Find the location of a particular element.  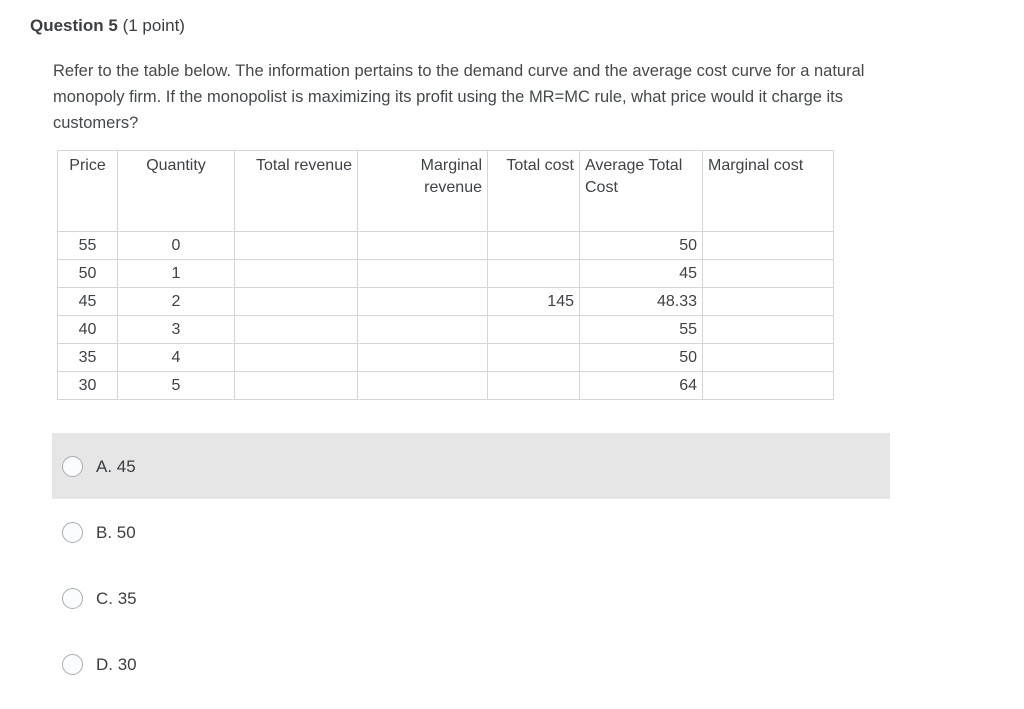

column-header-price: Price is located at coordinates (87, 191).